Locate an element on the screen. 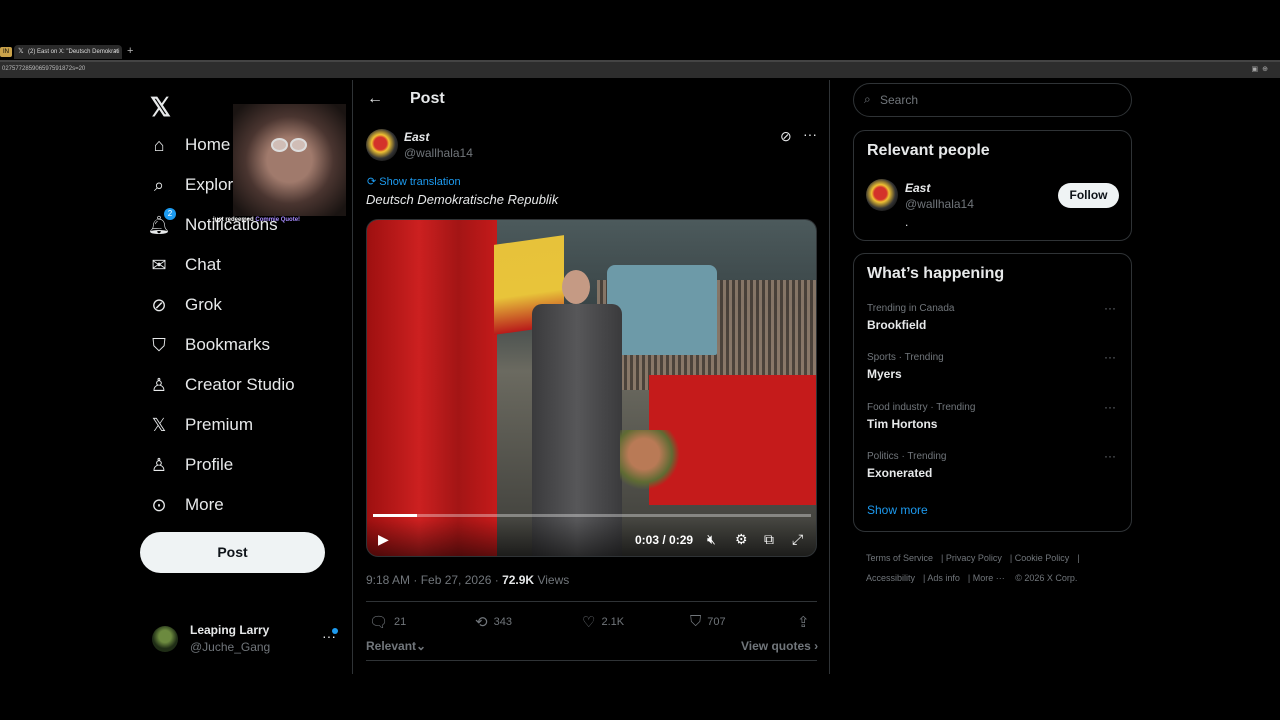 This screenshot has width=1280, height=720. nav-item-premium: 𝕏 Premium is located at coordinates (200, 425).